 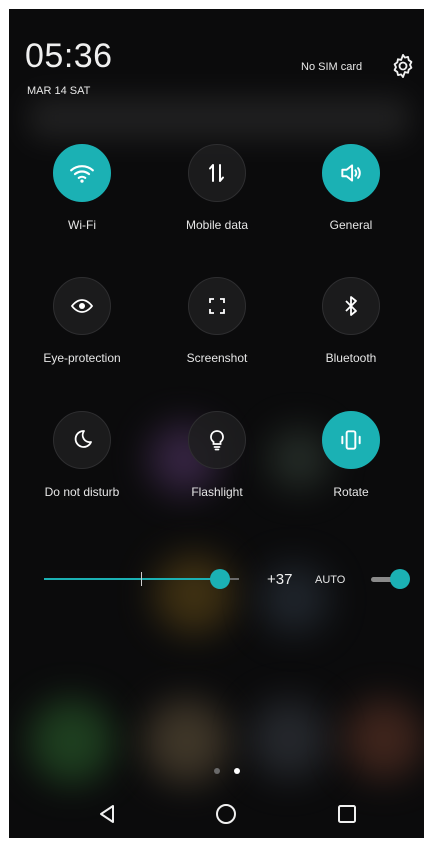 What do you see at coordinates (82, 225) in the screenshot?
I see `toggle-label: Wi-Fi` at bounding box center [82, 225].